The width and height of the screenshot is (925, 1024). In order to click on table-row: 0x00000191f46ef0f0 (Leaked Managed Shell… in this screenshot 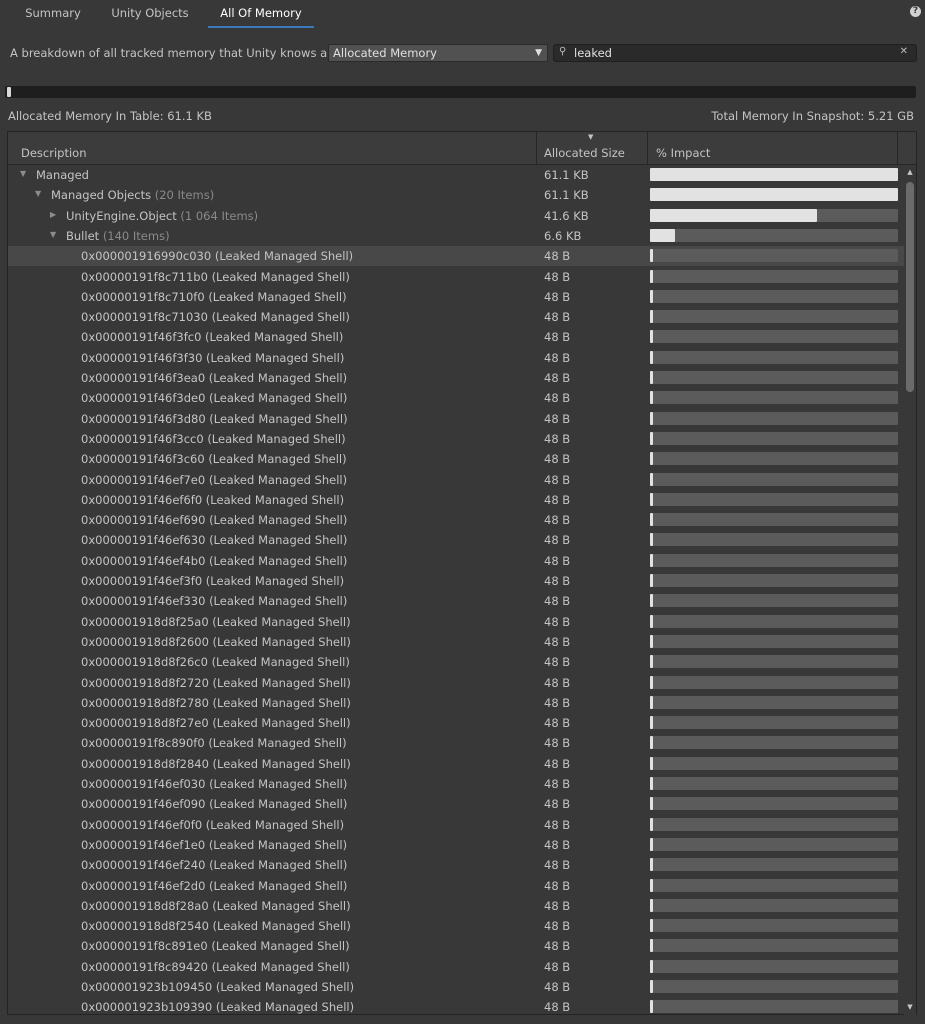, I will do `click(456, 825)`.